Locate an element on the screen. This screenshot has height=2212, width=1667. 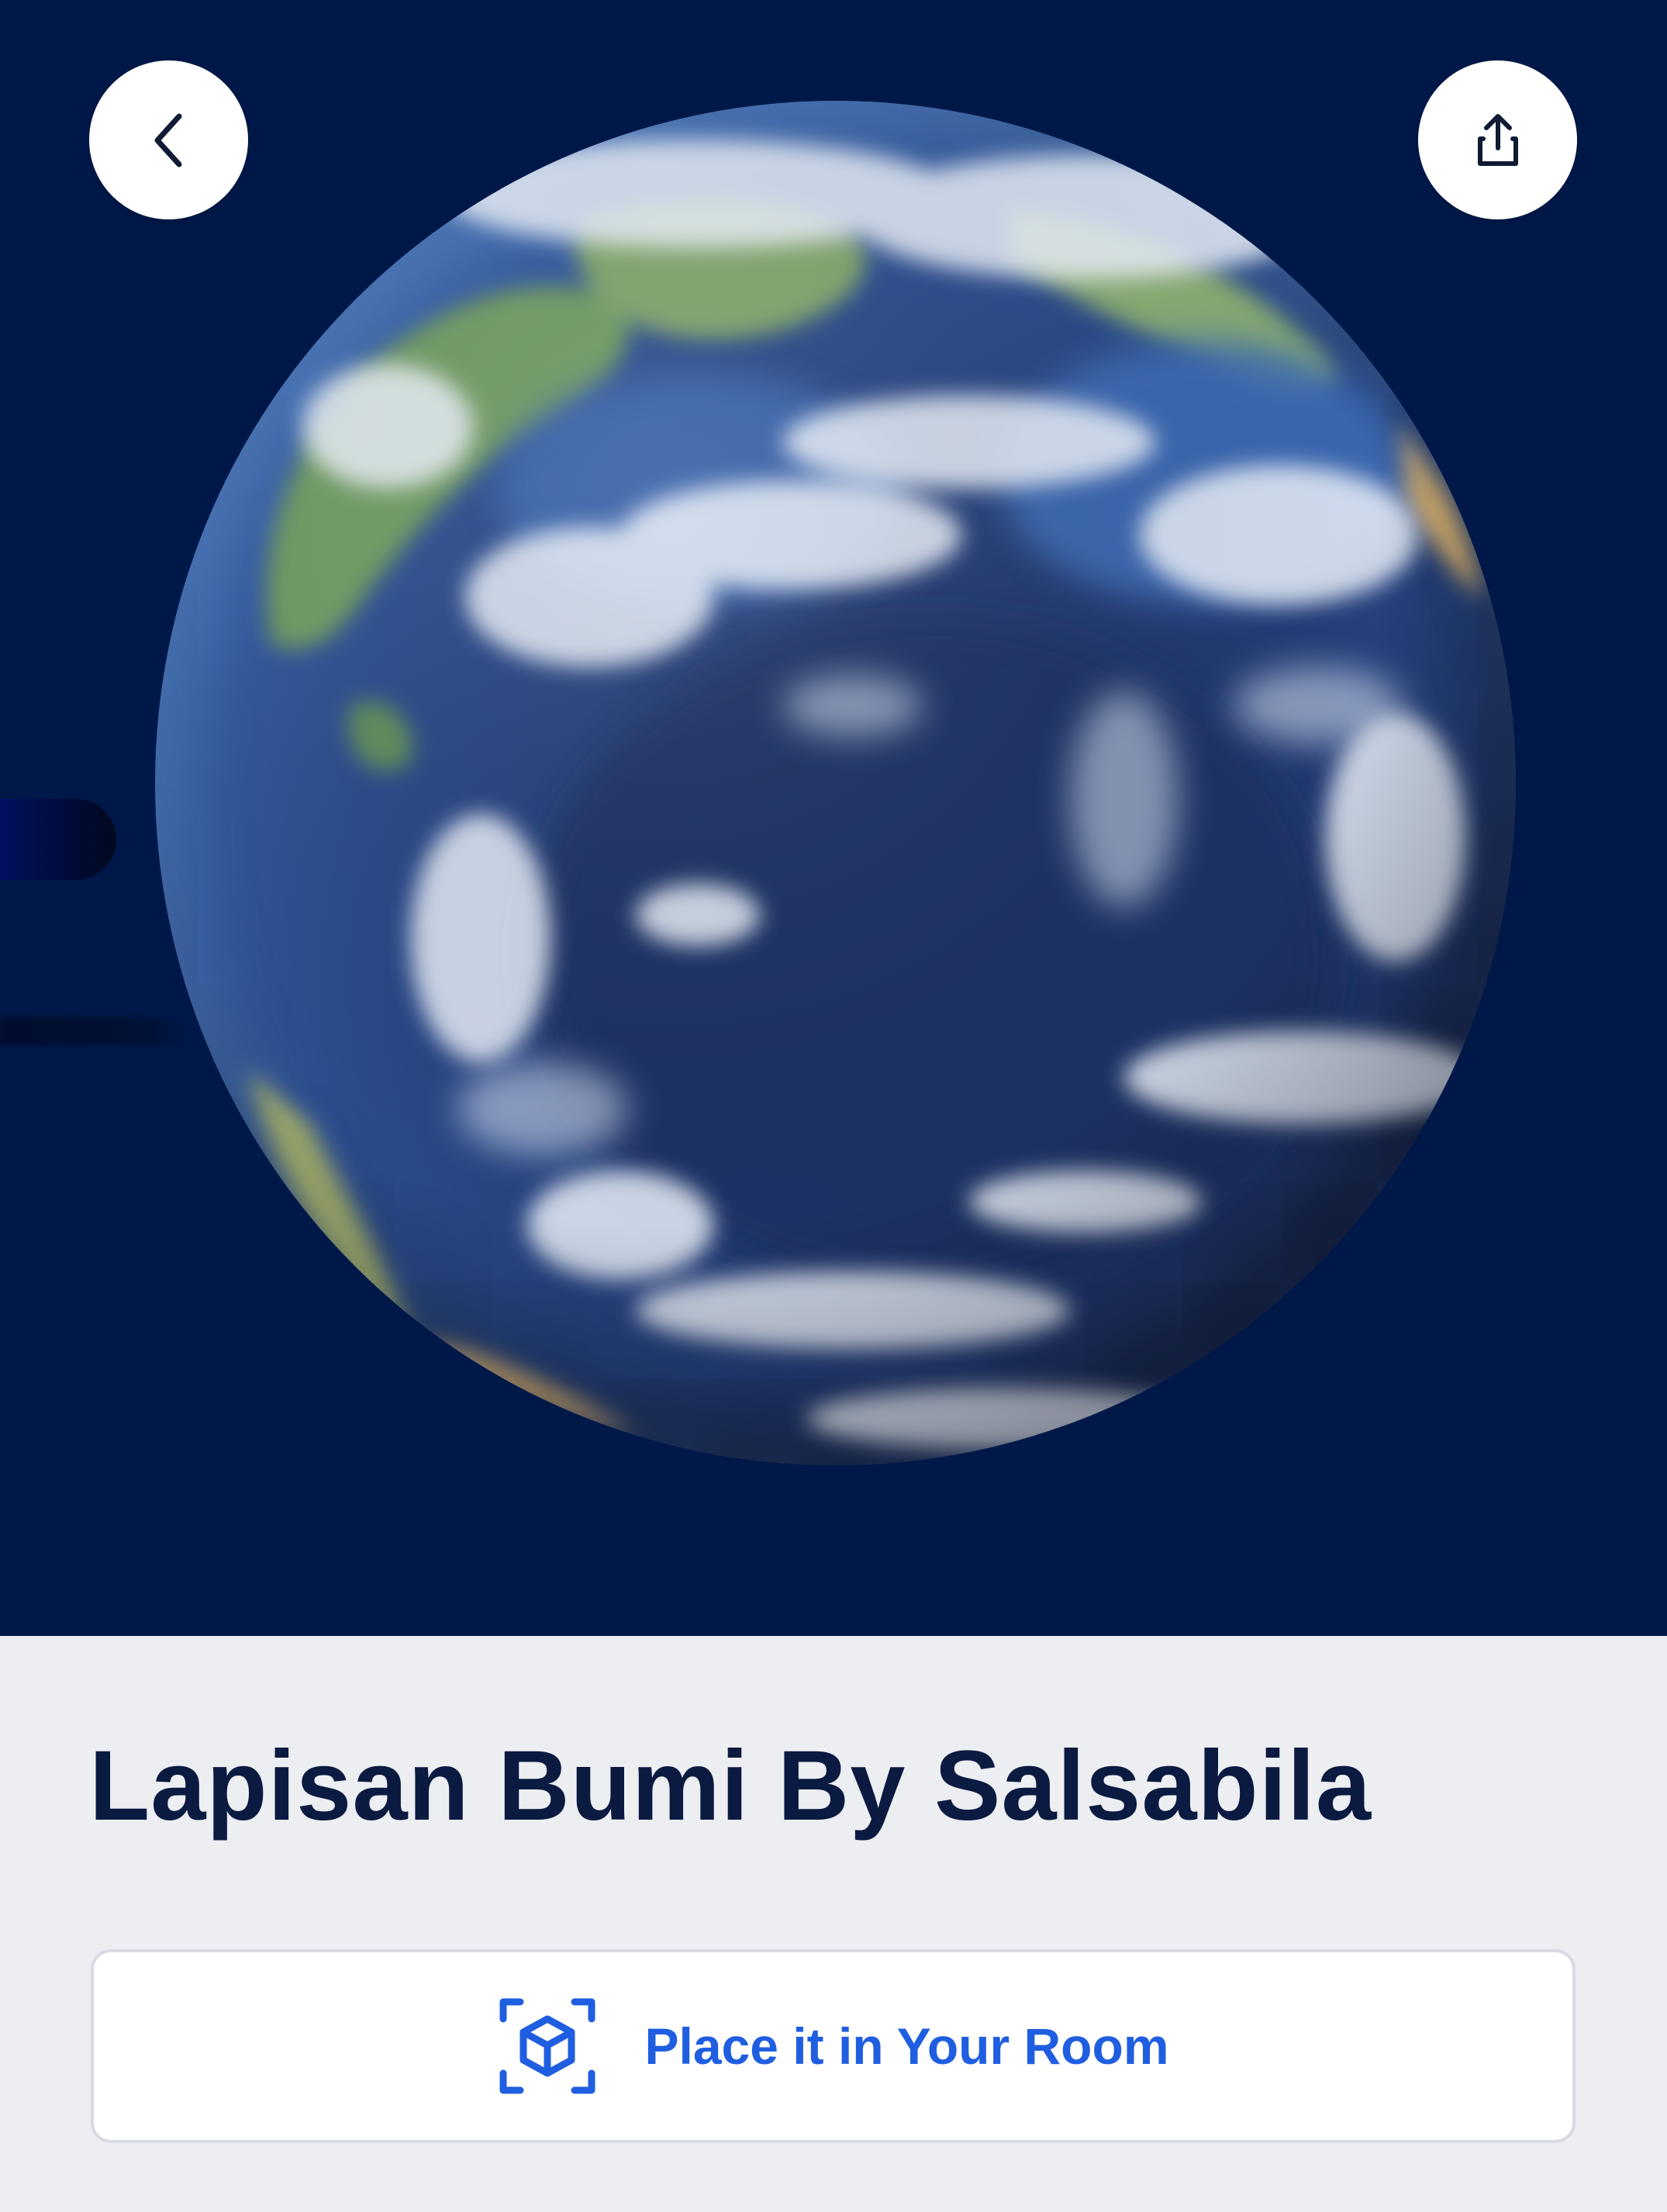
model-title: Lapisan Bumi By Salsabila is located at coordinates (730, 1786).